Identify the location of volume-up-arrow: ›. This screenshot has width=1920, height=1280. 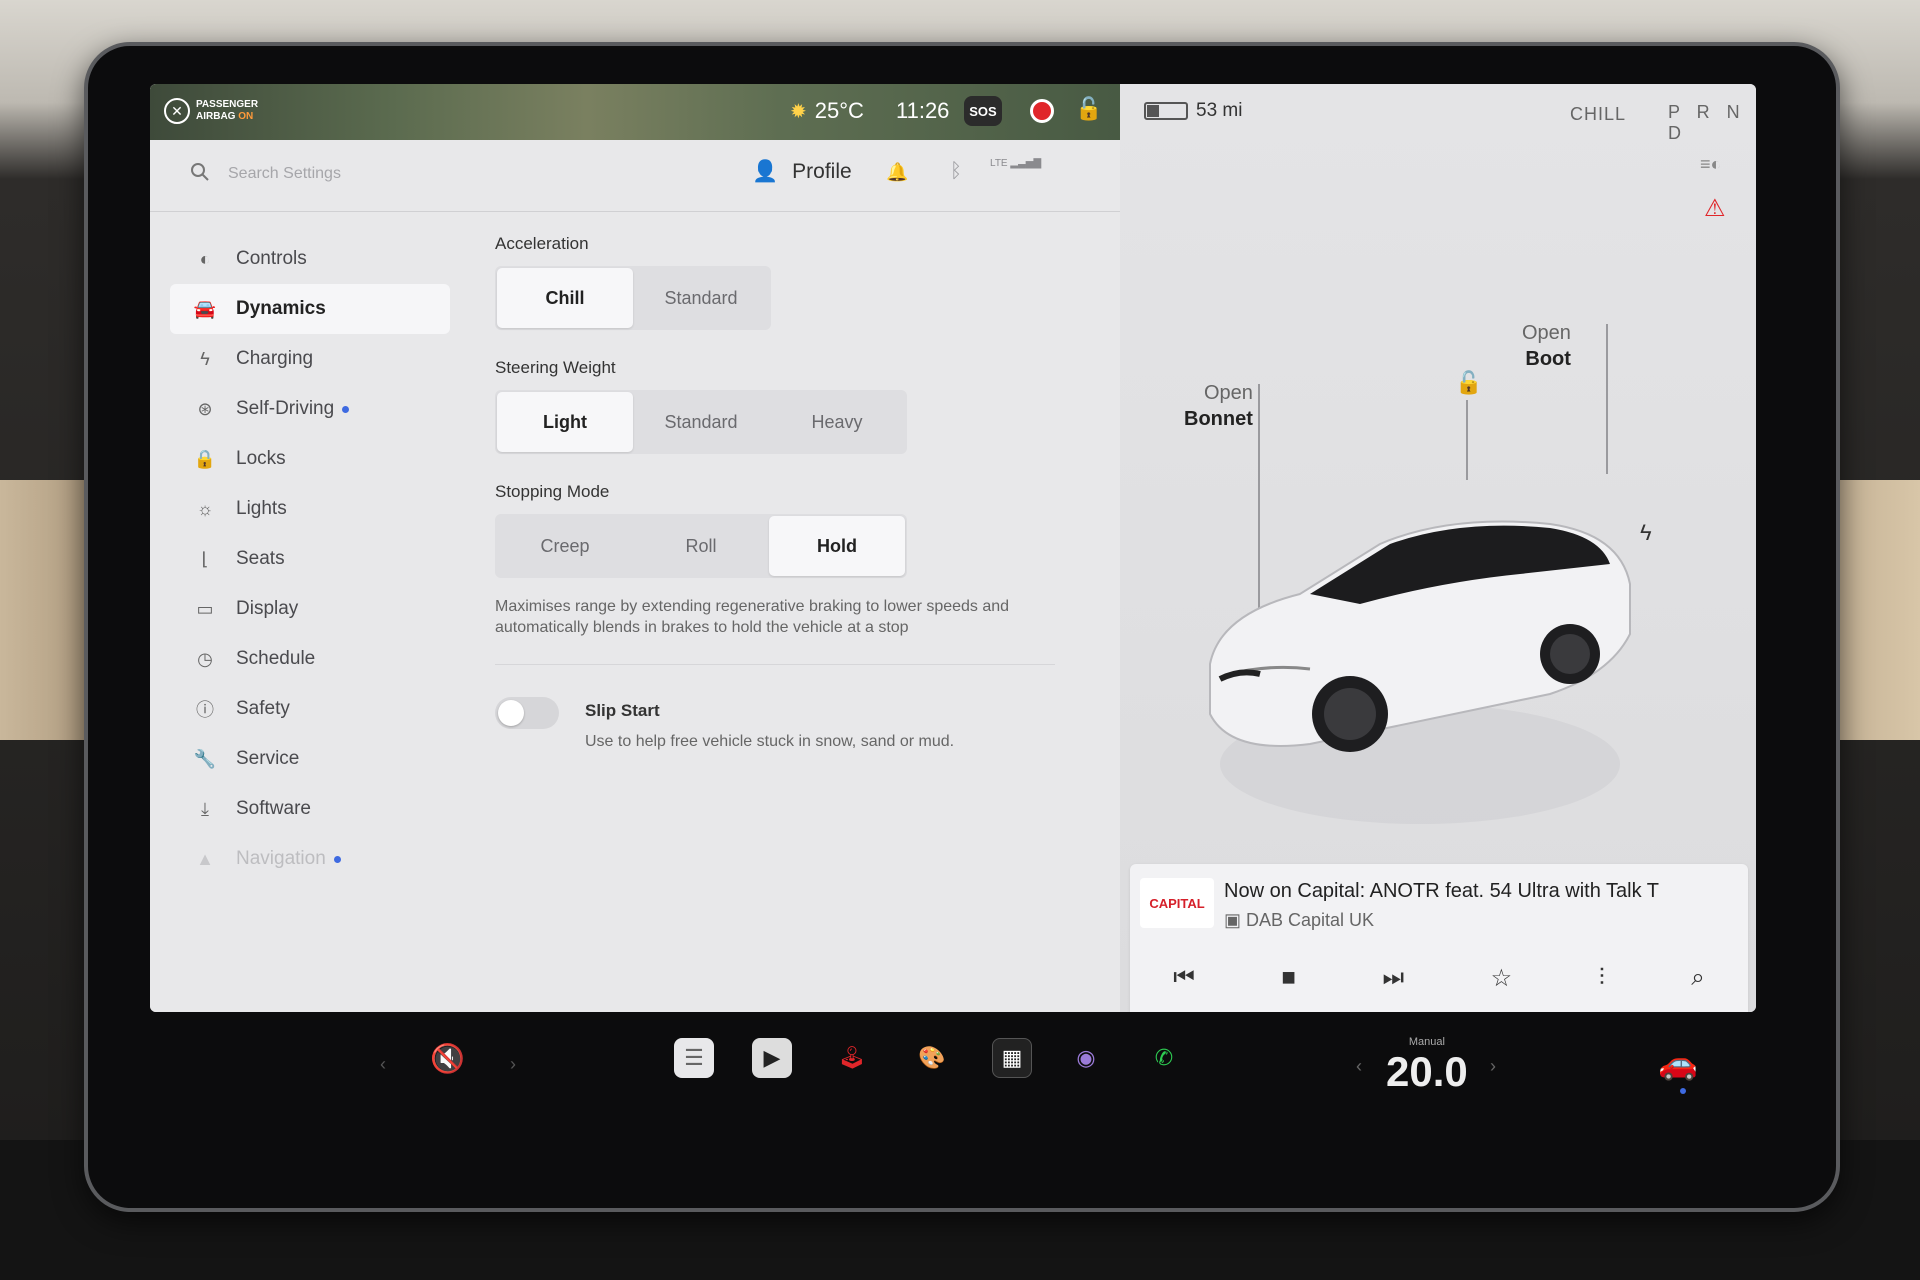
(513, 1064).